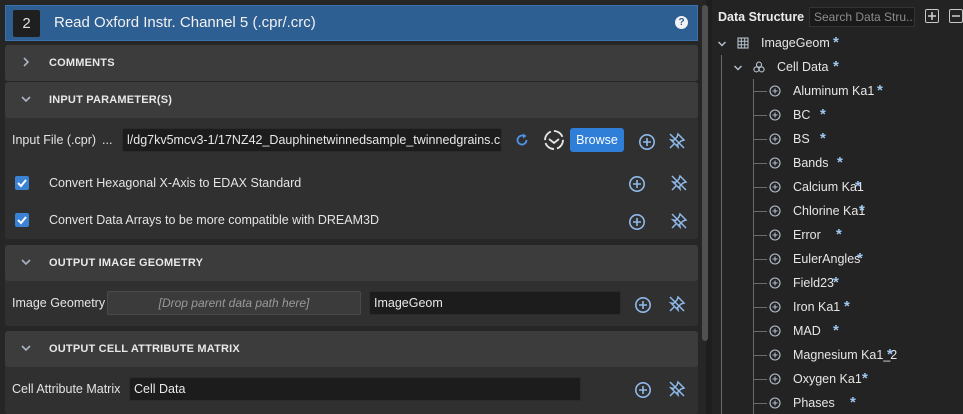  I want to click on output-cell-attribute-header: OUTPUT CELL ATTRIBUTE MATRIX, so click(351, 349).